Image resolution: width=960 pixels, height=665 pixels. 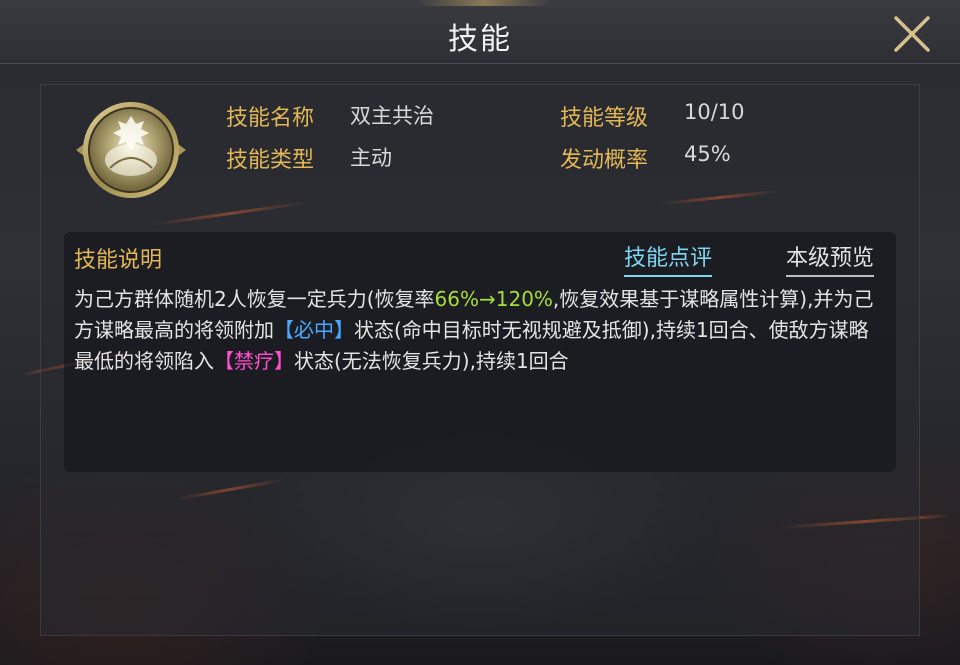 I want to click on skill-emblem-icon, so click(x=131, y=150).